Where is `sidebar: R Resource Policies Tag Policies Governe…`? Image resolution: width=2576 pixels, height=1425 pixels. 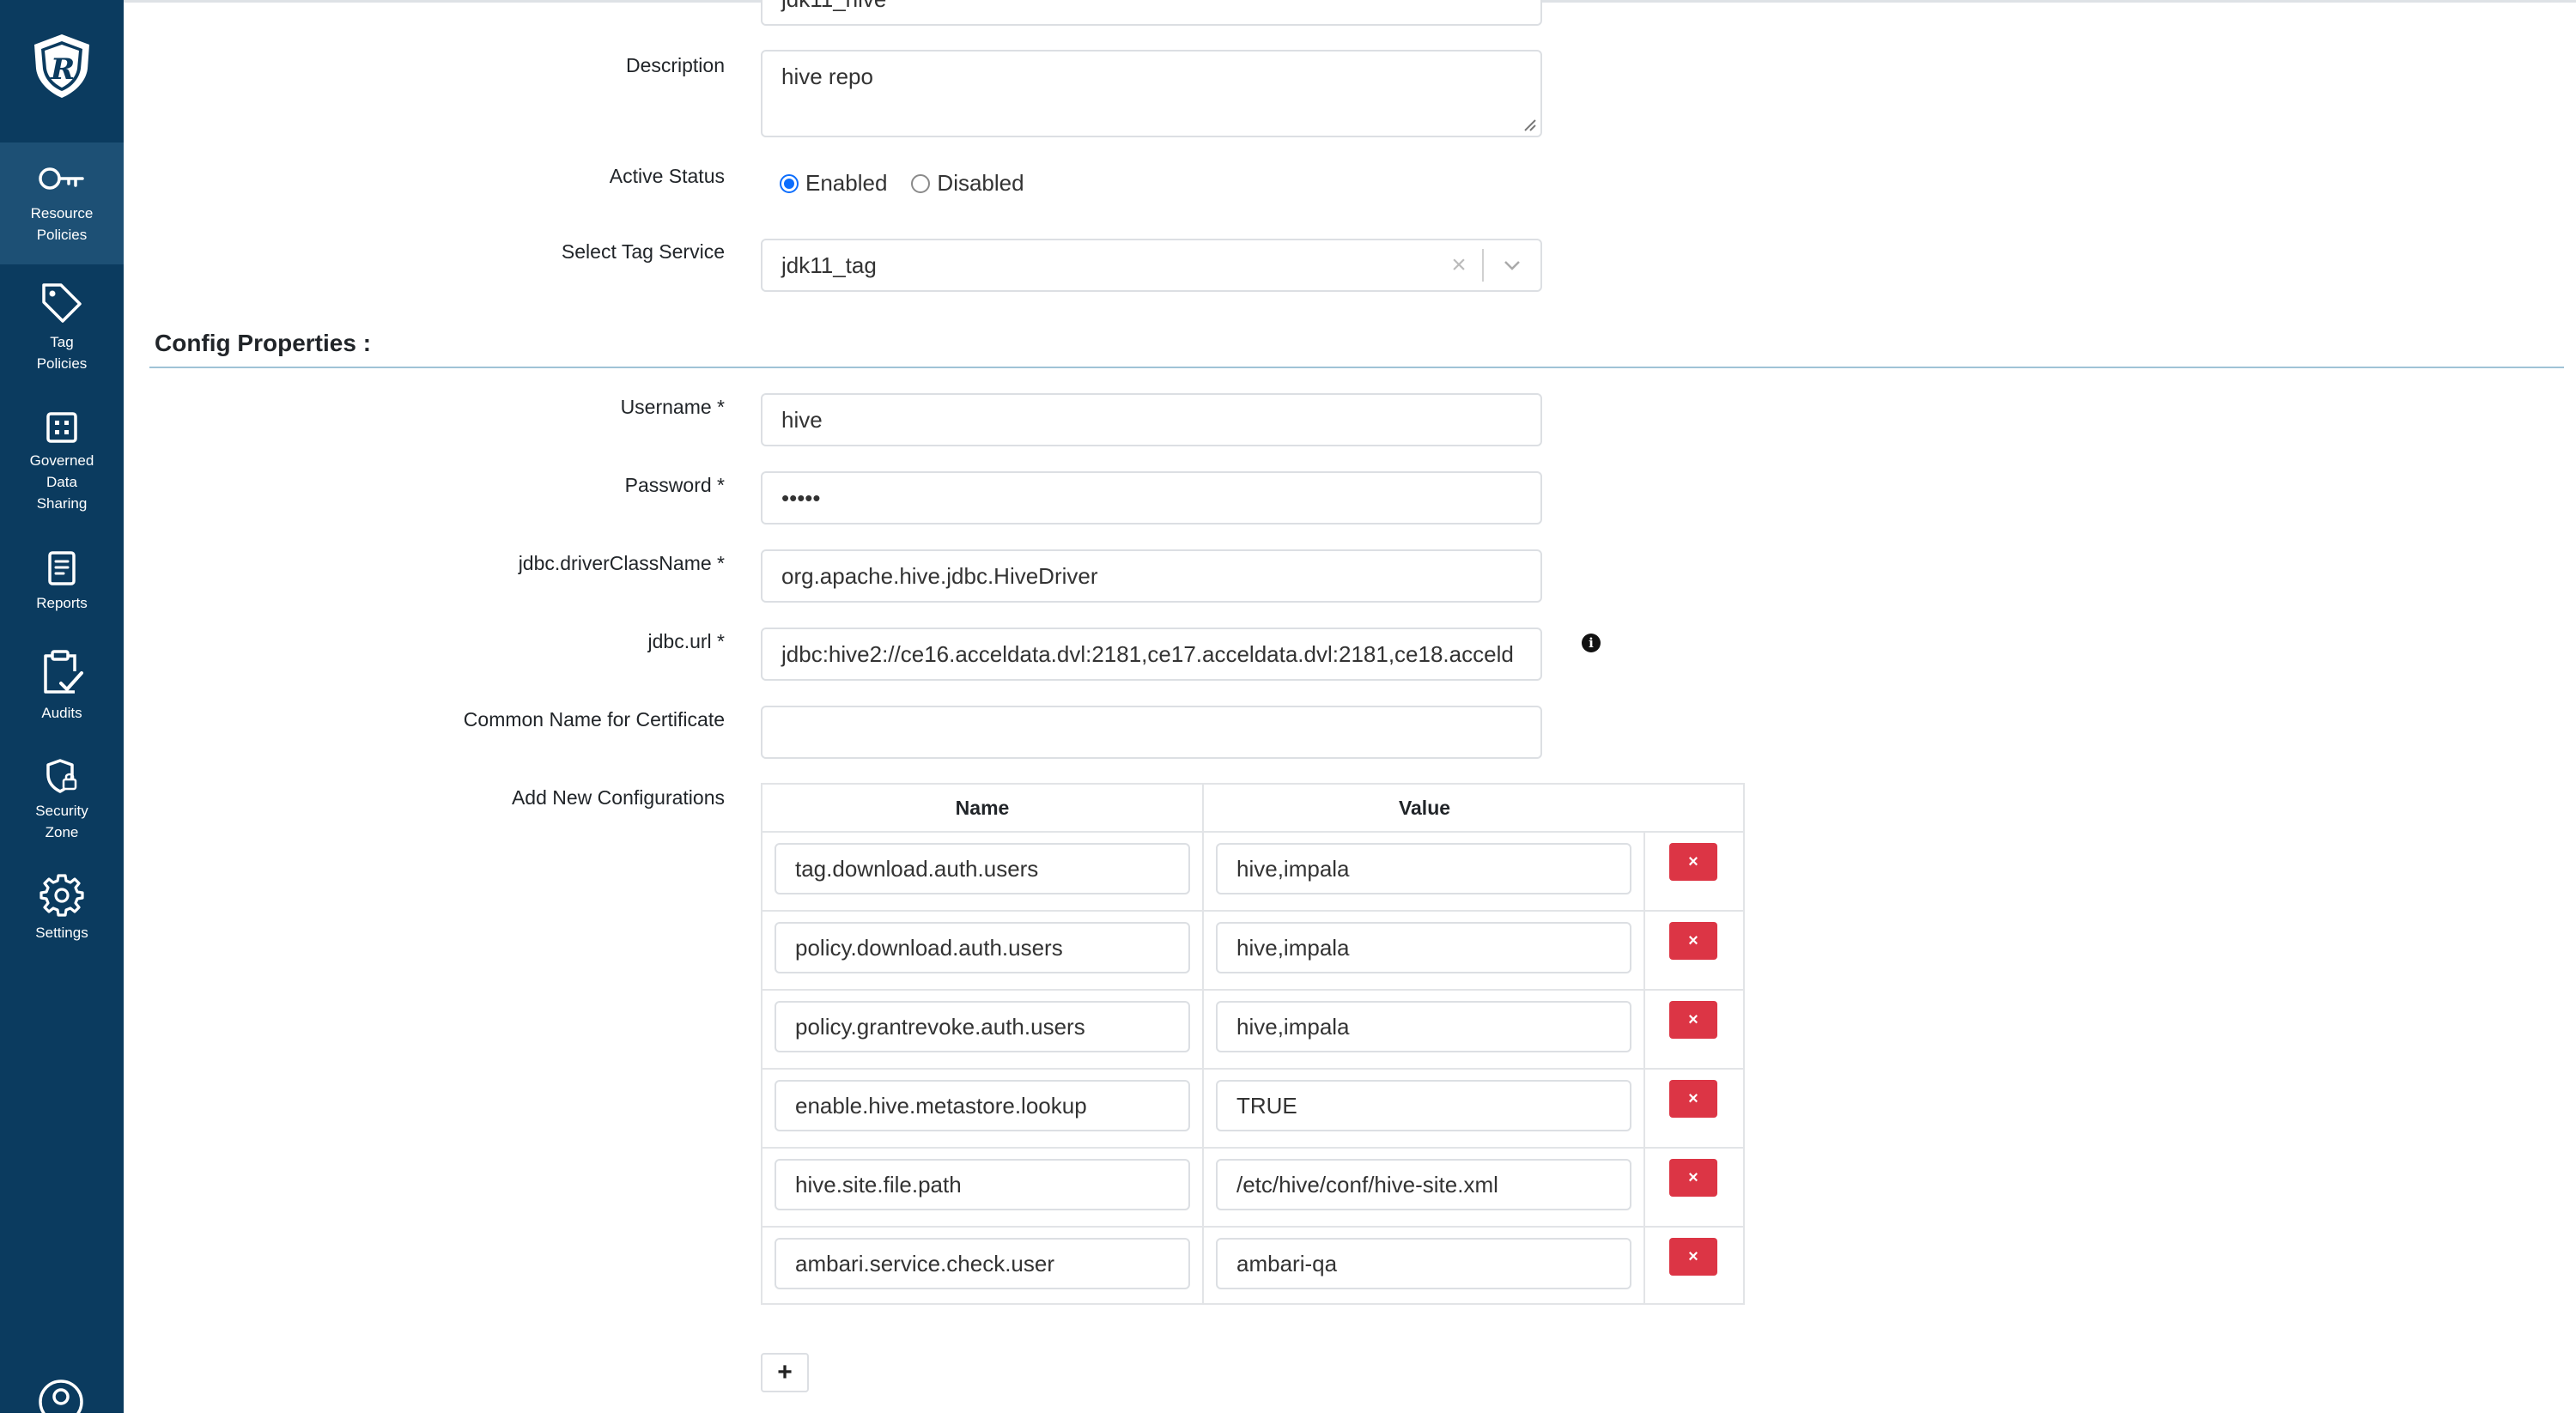
sidebar: R Resource Policies Tag Policies Governe… is located at coordinates (62, 712).